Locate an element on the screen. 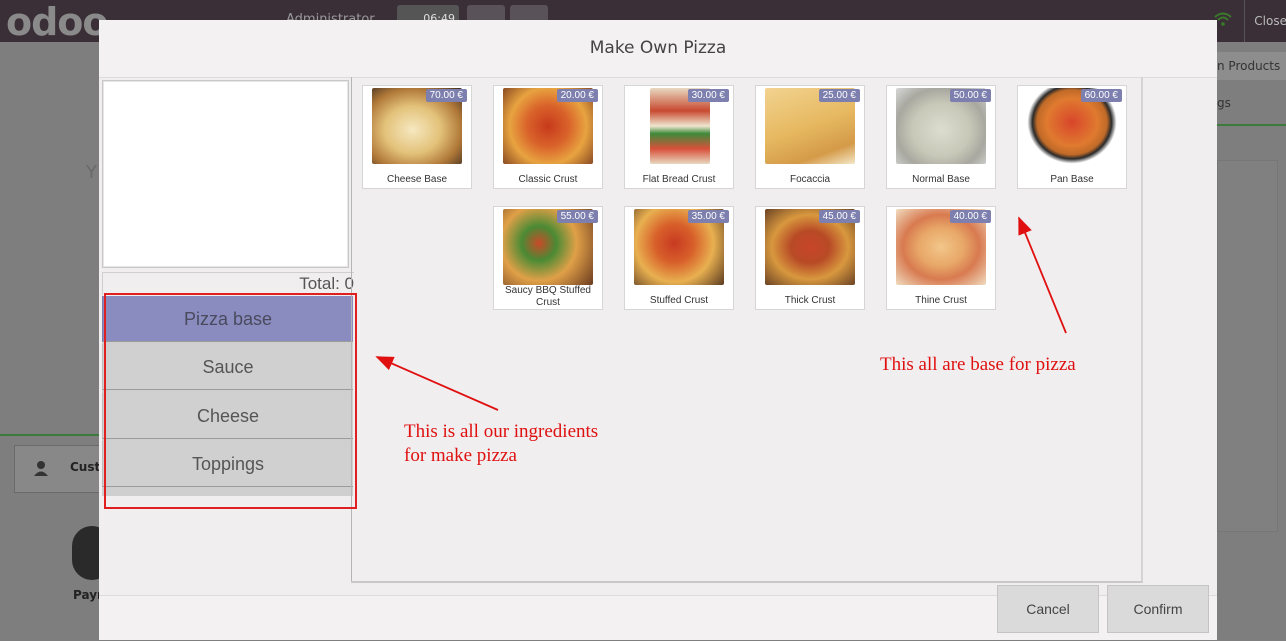  cancel-button: Cancel is located at coordinates (1048, 609).